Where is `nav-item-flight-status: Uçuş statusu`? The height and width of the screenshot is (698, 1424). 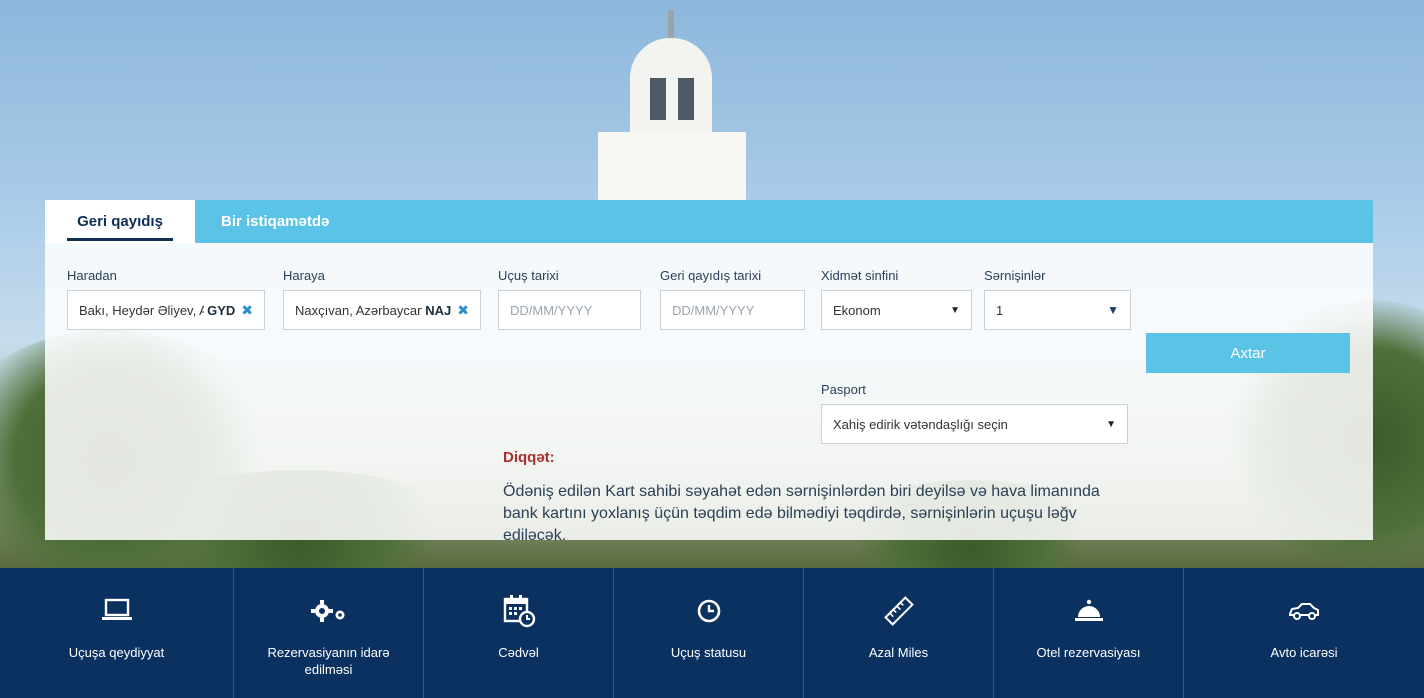
nav-item-flight-status: Uçuş statusu is located at coordinates (709, 633).